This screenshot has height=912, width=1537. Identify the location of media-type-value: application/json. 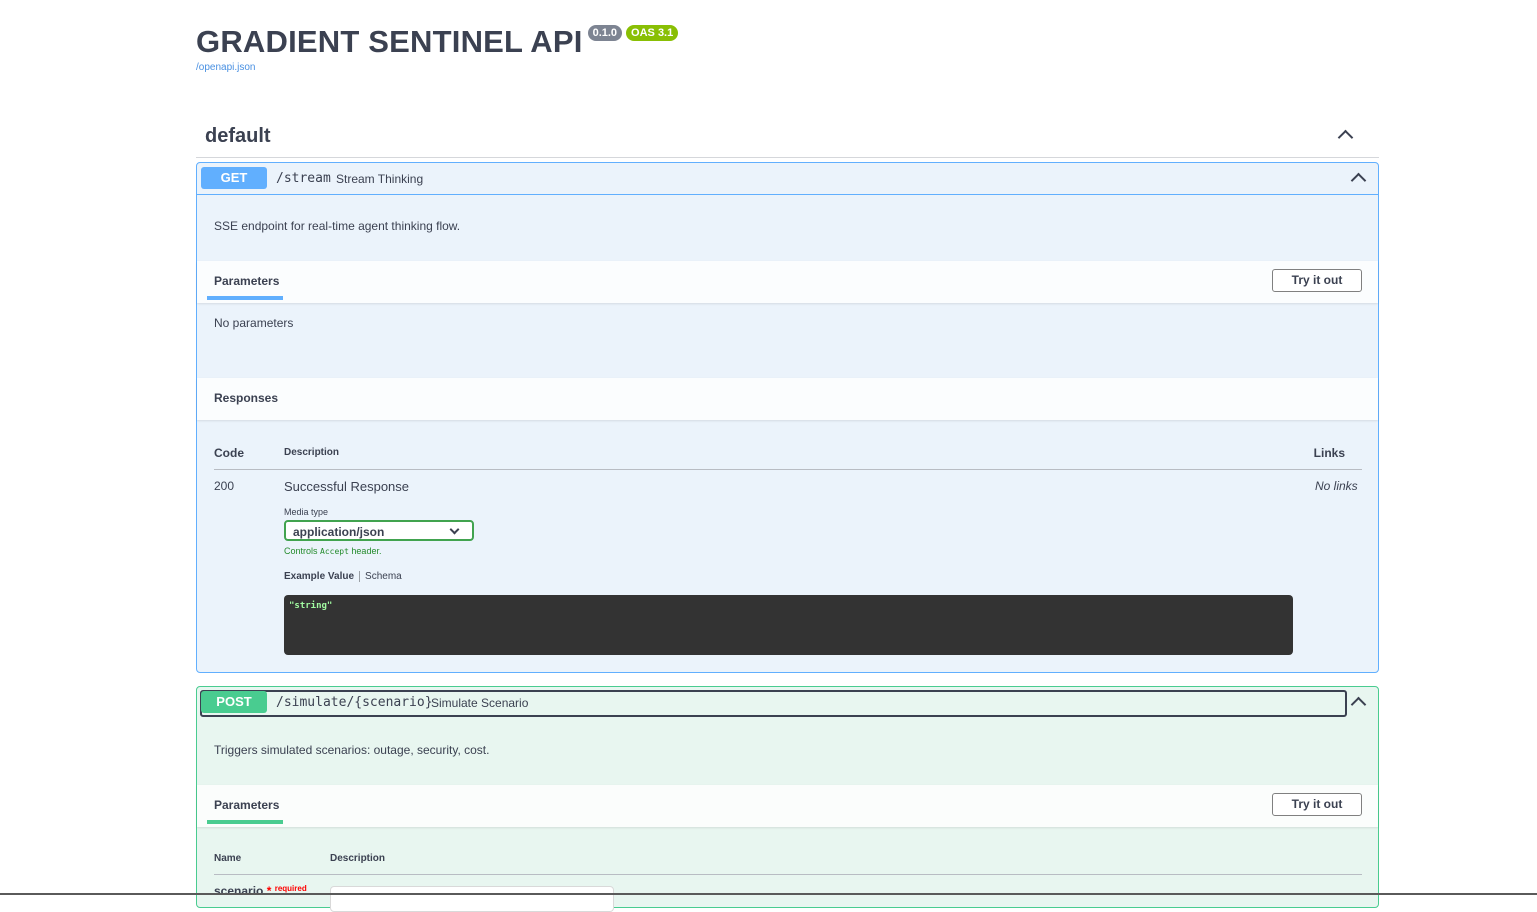
(339, 532).